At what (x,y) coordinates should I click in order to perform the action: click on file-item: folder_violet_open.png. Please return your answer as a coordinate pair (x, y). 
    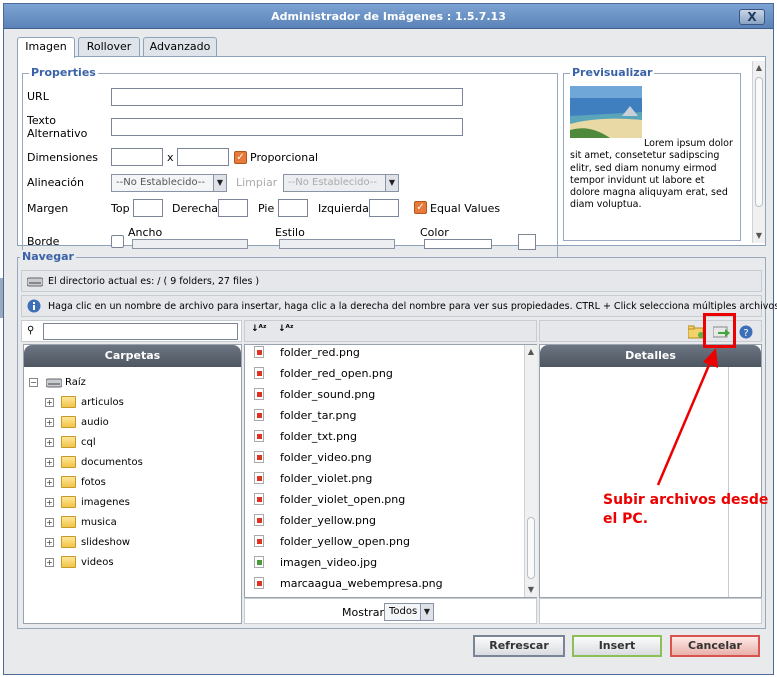
    Looking at the image, I should click on (384, 499).